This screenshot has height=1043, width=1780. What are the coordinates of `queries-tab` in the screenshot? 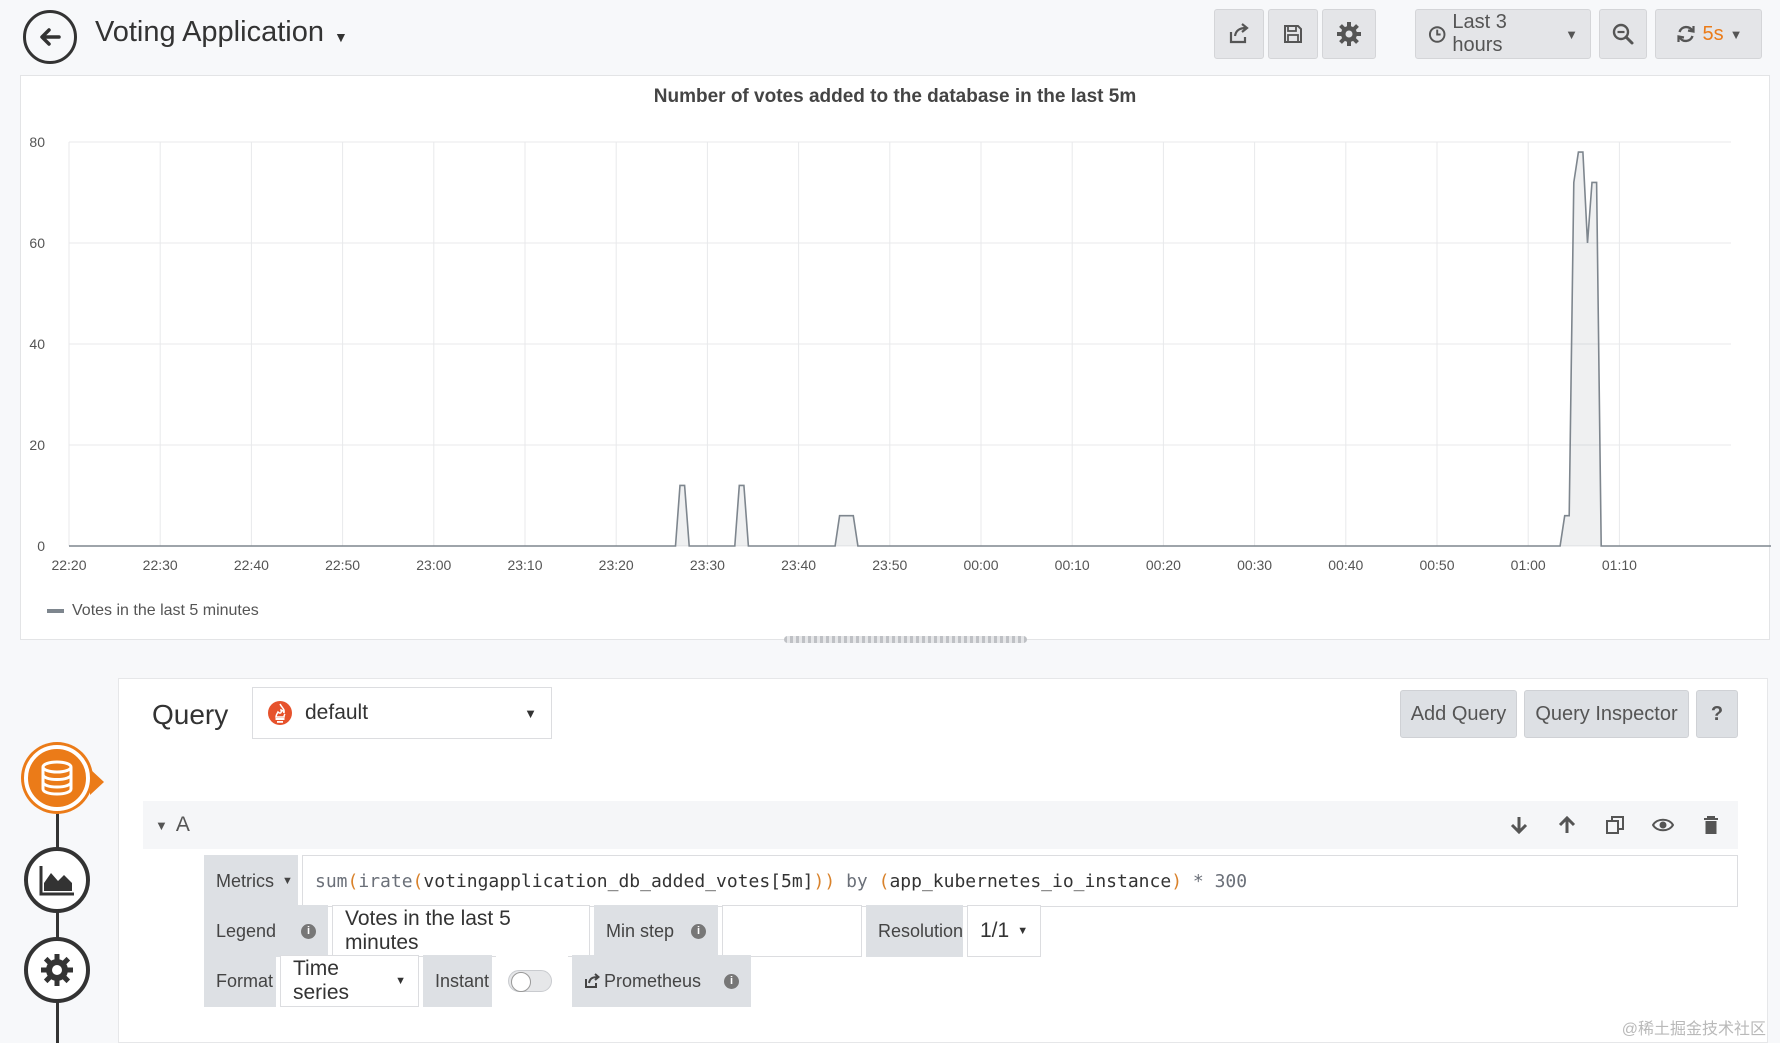 It's located at (64, 778).